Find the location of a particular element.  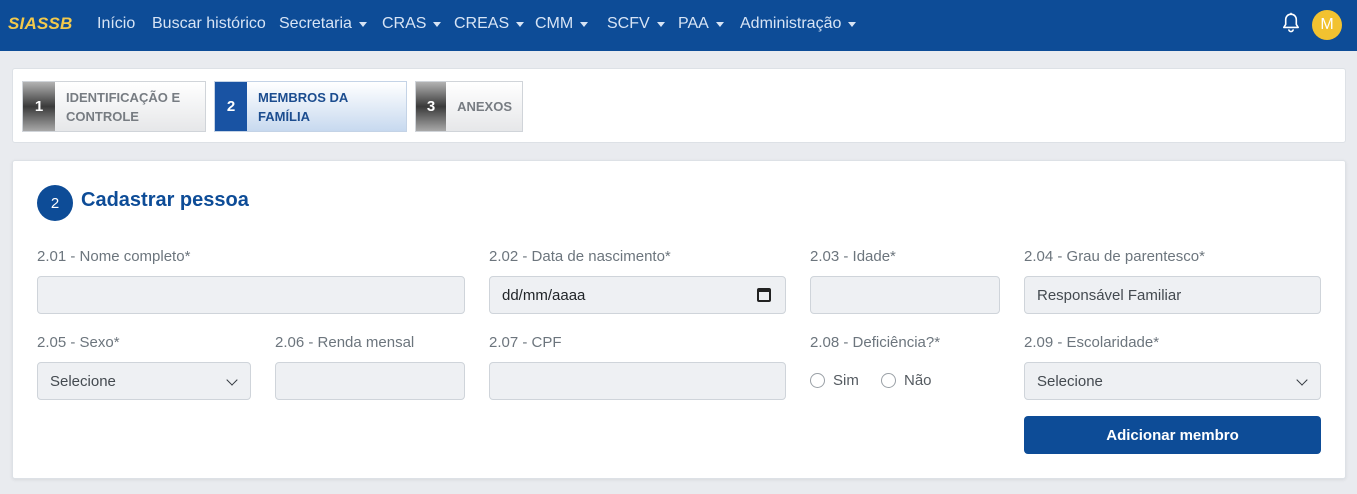

step-label: MEMBROS DA FAMÍLIA is located at coordinates (303, 106).